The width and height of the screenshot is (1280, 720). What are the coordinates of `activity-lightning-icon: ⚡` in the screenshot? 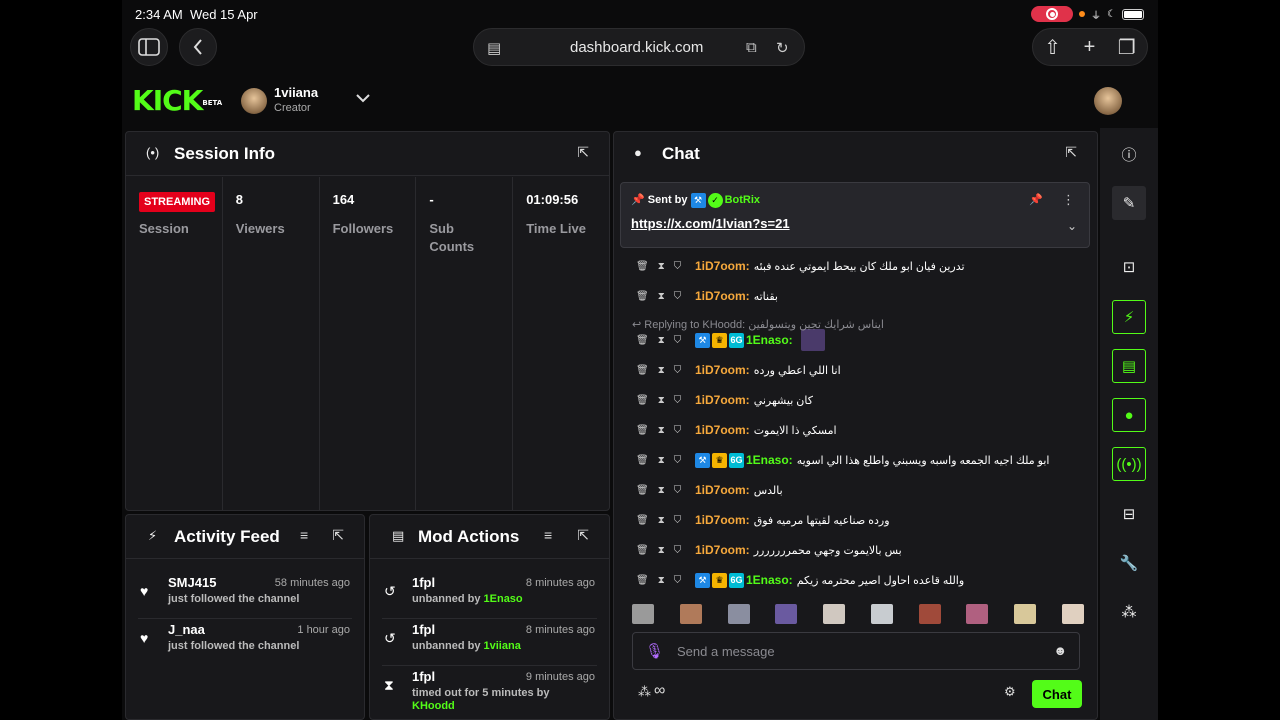 It's located at (1129, 317).